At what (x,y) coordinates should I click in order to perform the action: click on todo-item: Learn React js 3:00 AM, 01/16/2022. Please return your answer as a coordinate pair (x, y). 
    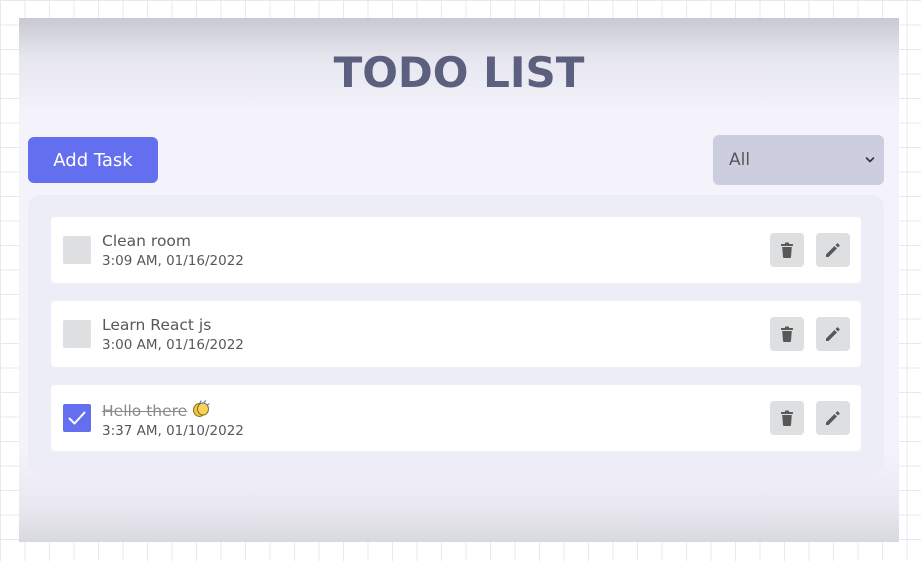
    Looking at the image, I should click on (456, 334).